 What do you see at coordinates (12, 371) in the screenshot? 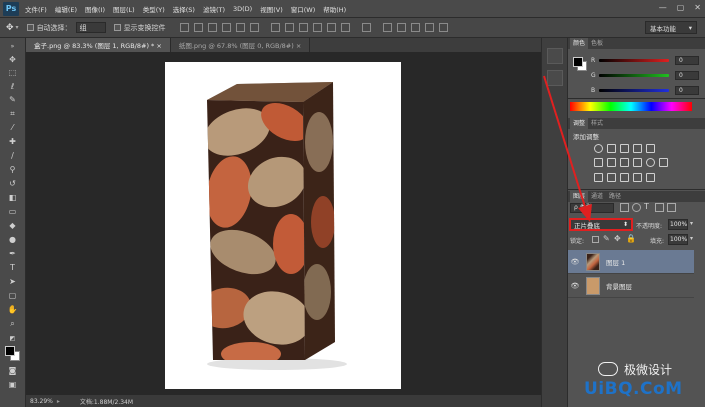
I see `quick-mask-icon: ◙` at bounding box center [12, 371].